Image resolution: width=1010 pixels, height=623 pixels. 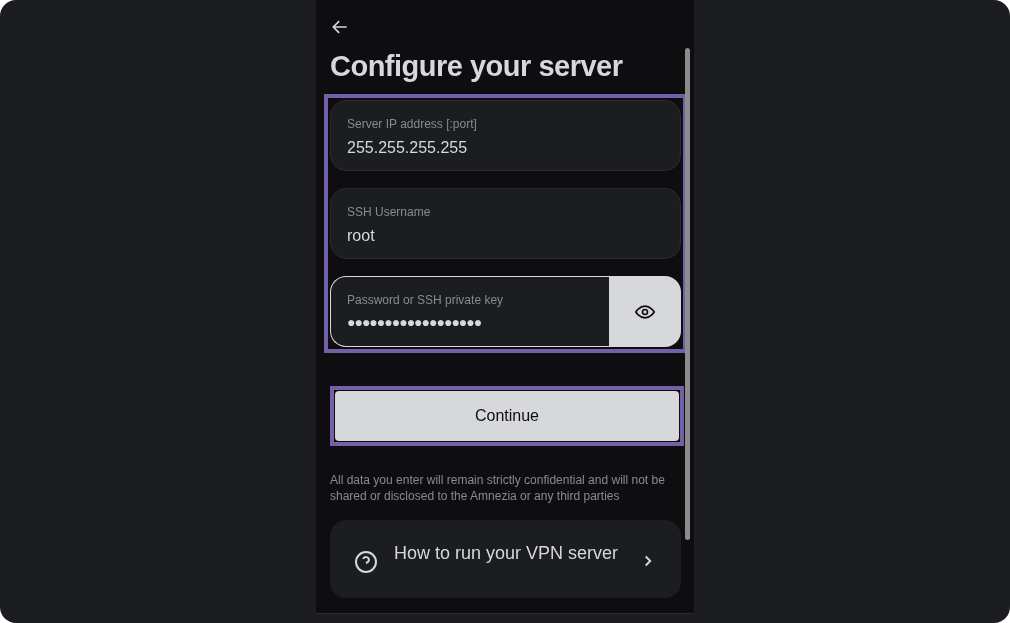 What do you see at coordinates (408, 148) in the screenshot?
I see `field-value: 255.255.255.255` at bounding box center [408, 148].